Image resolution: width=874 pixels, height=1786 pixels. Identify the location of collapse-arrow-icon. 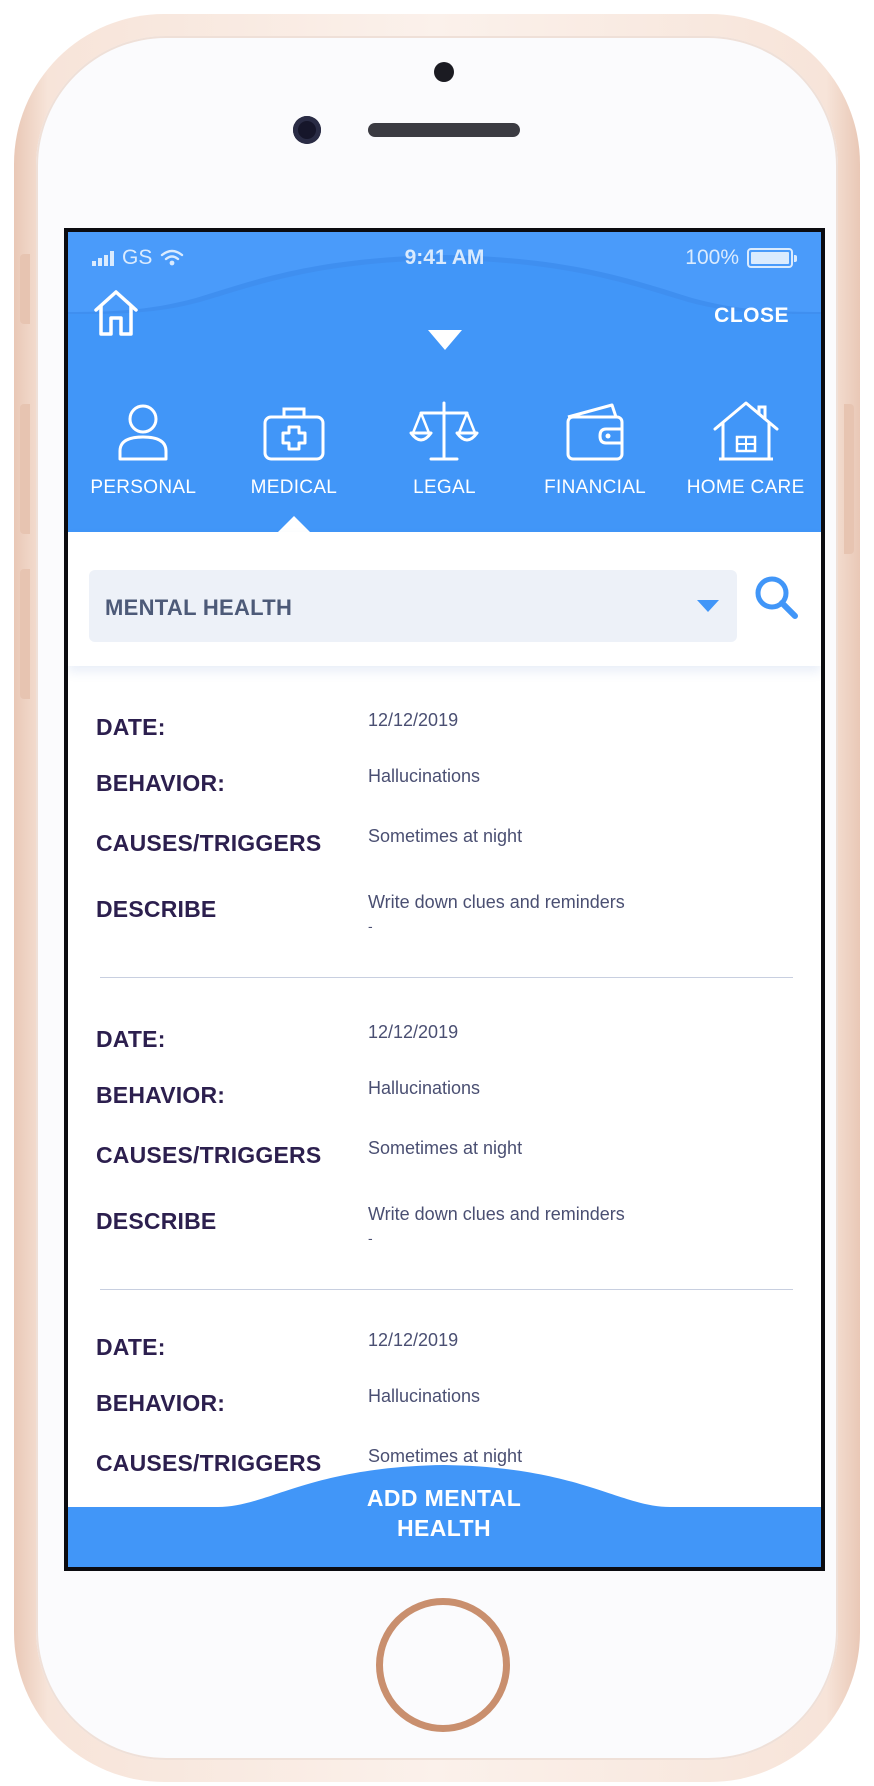
(445, 340).